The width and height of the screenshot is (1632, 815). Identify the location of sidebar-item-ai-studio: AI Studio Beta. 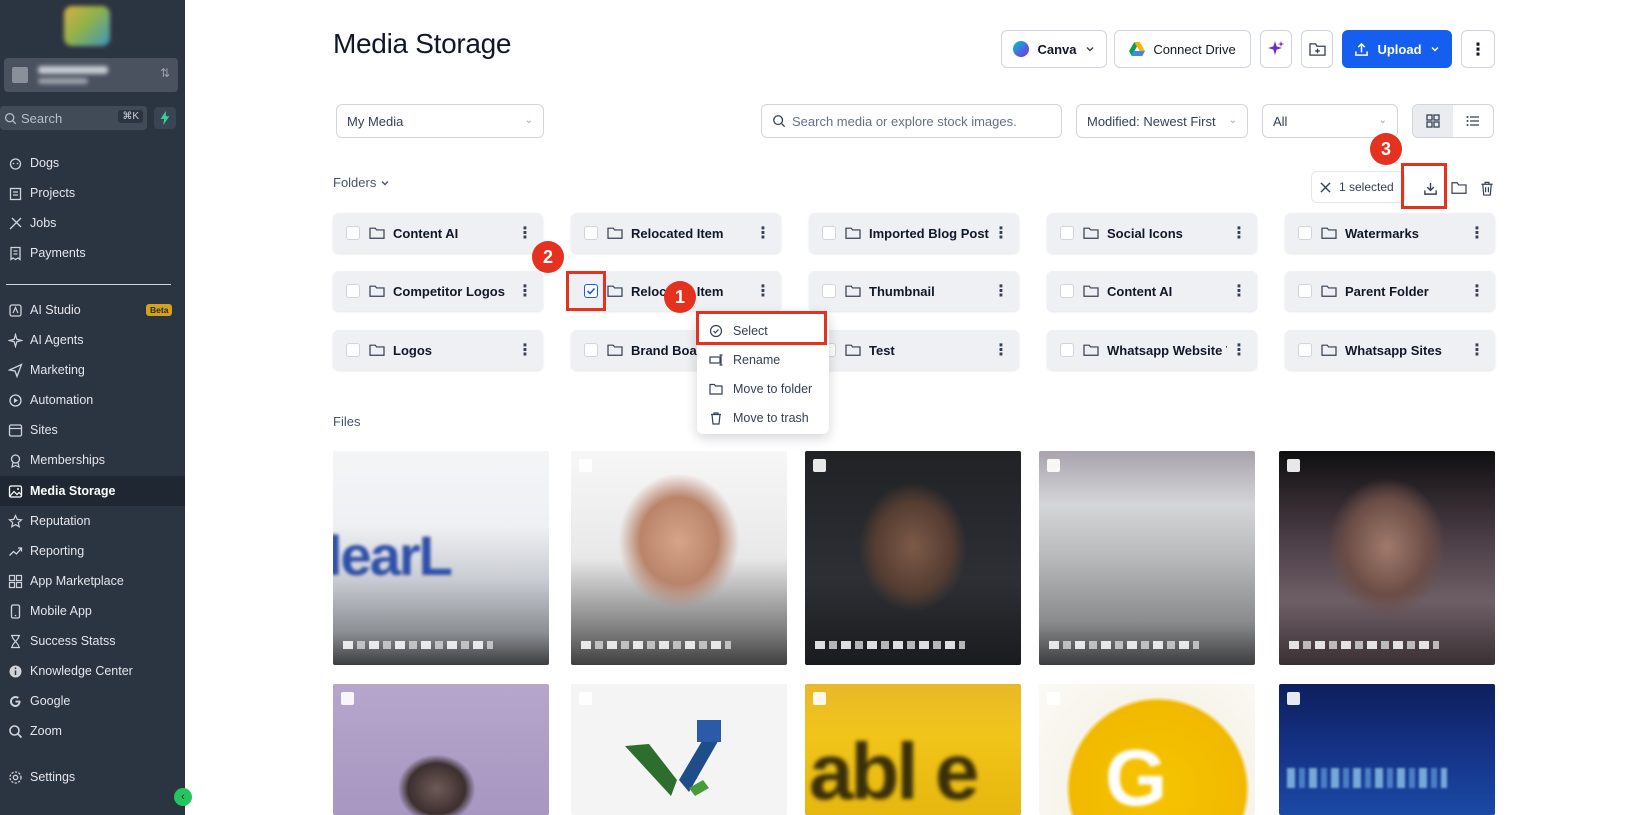
(92, 310).